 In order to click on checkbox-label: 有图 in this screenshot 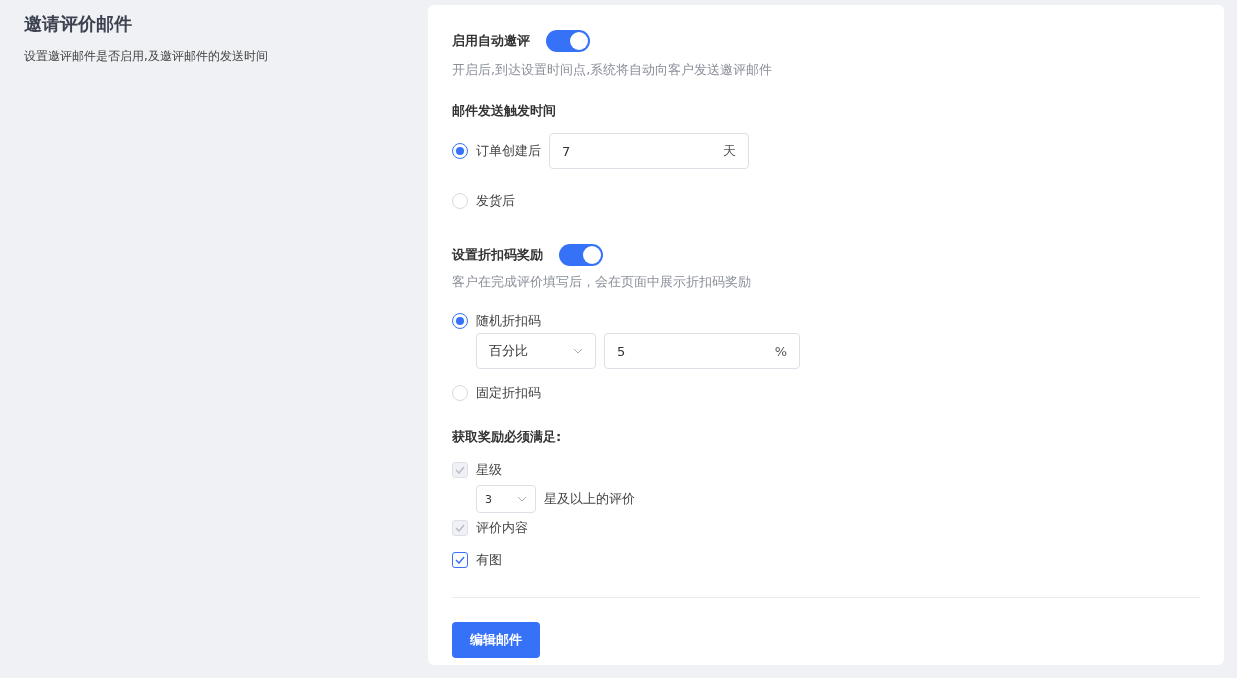, I will do `click(489, 560)`.